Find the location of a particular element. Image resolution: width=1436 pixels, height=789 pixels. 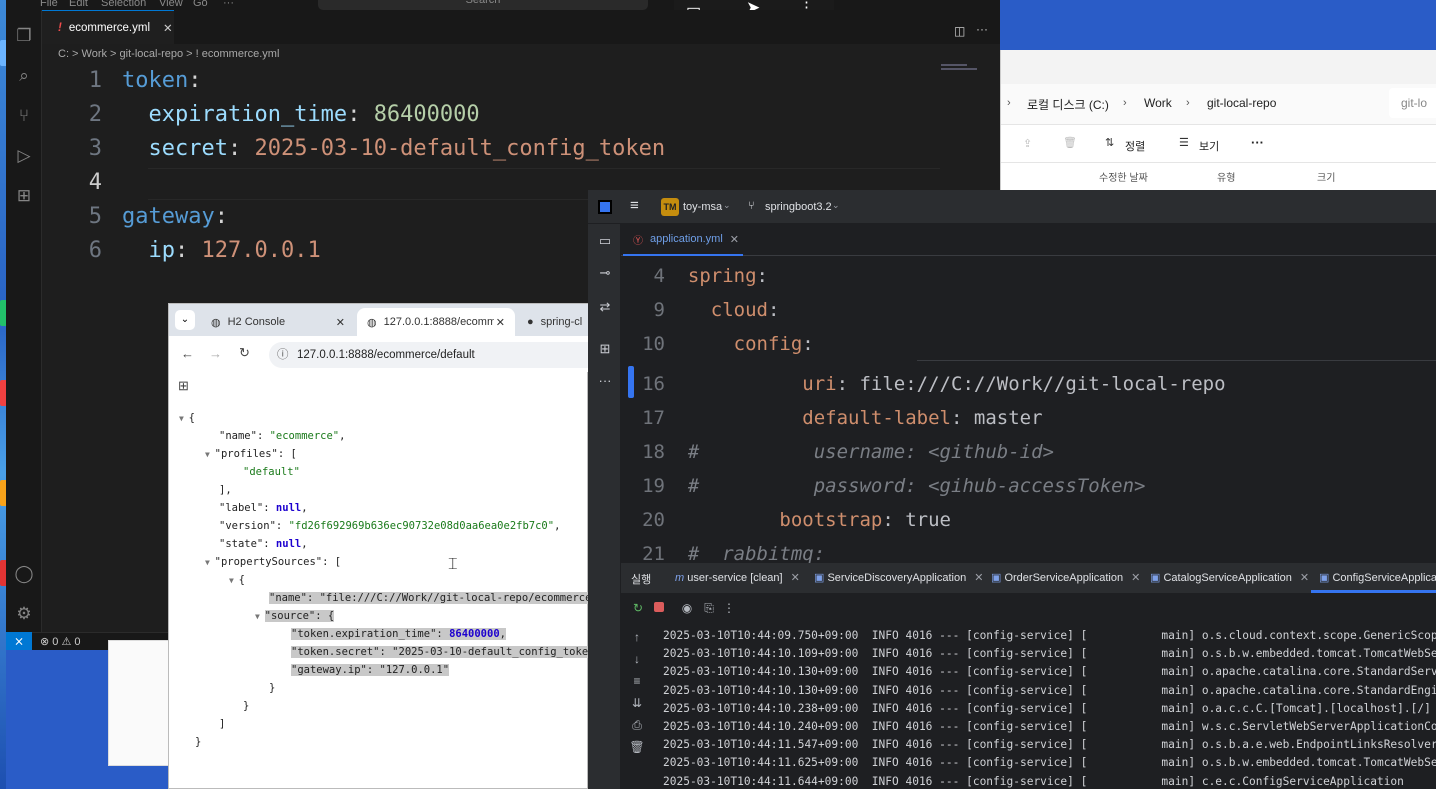

source-control-icon: ⑂ is located at coordinates (24, 116).